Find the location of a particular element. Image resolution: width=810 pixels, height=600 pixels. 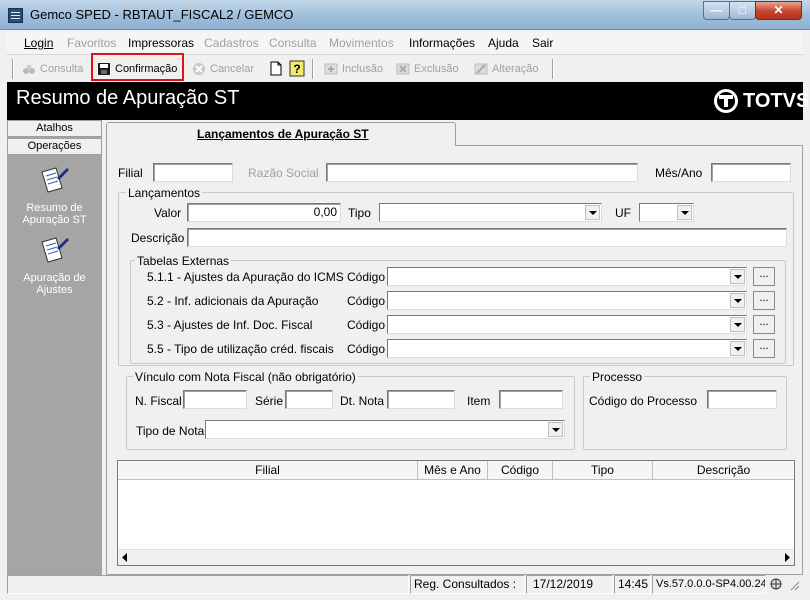

filial-input is located at coordinates (193, 172).